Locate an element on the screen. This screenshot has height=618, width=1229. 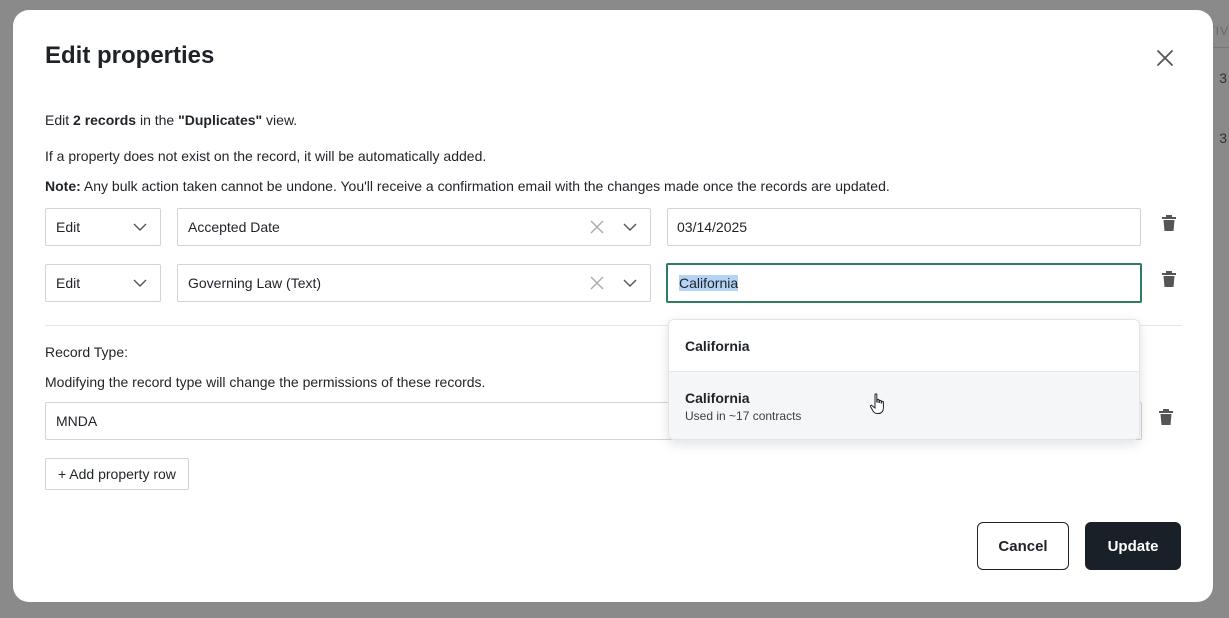
update-button: Update is located at coordinates (1133, 546).